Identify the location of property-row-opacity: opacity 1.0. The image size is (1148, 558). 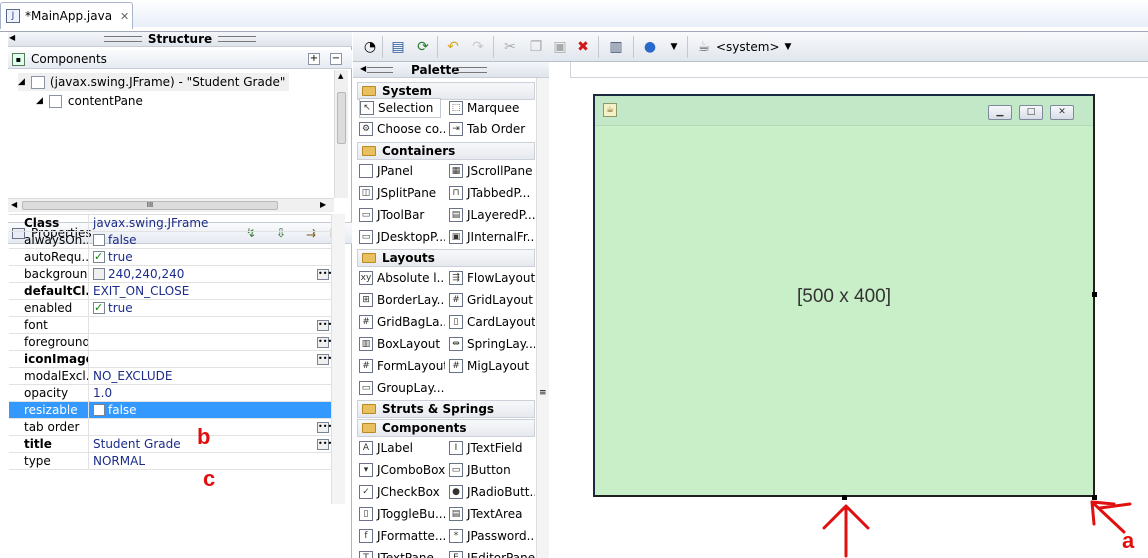
(170, 393).